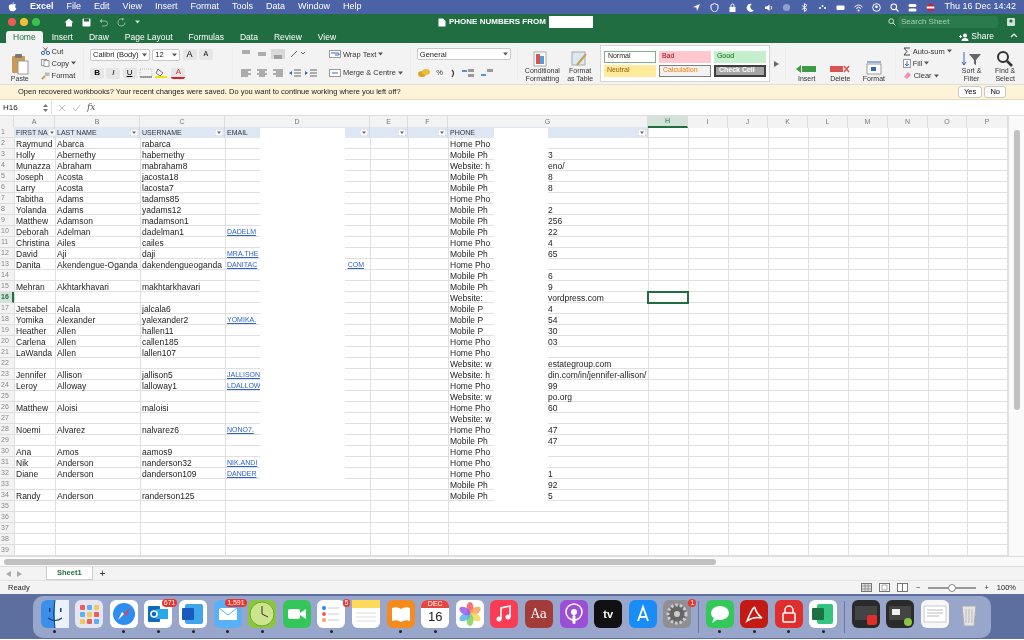 Image resolution: width=1024 pixels, height=640 pixels. I want to click on page-layout-icon, so click(885, 587).